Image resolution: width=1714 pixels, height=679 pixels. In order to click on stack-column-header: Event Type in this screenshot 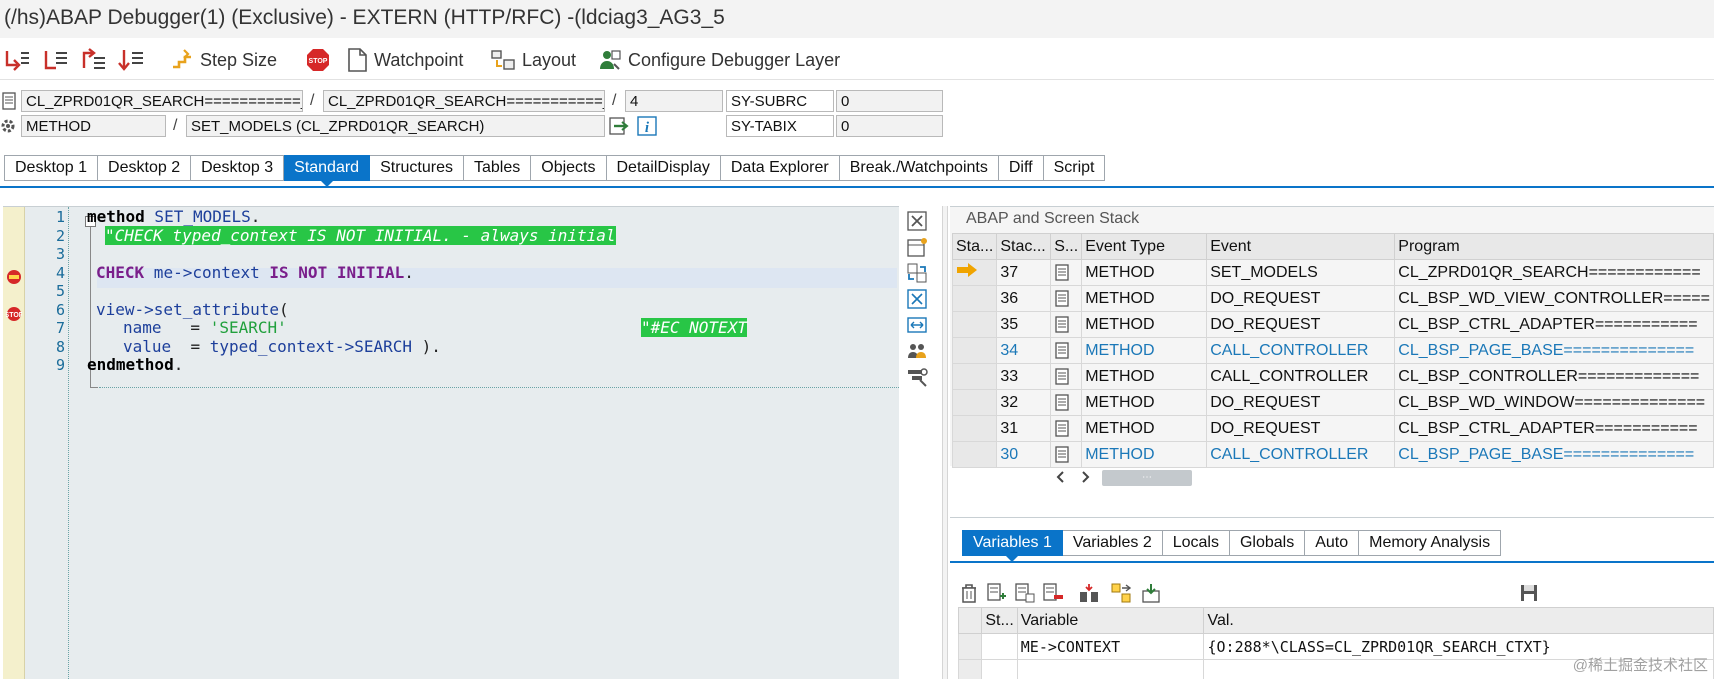, I will do `click(1144, 246)`.